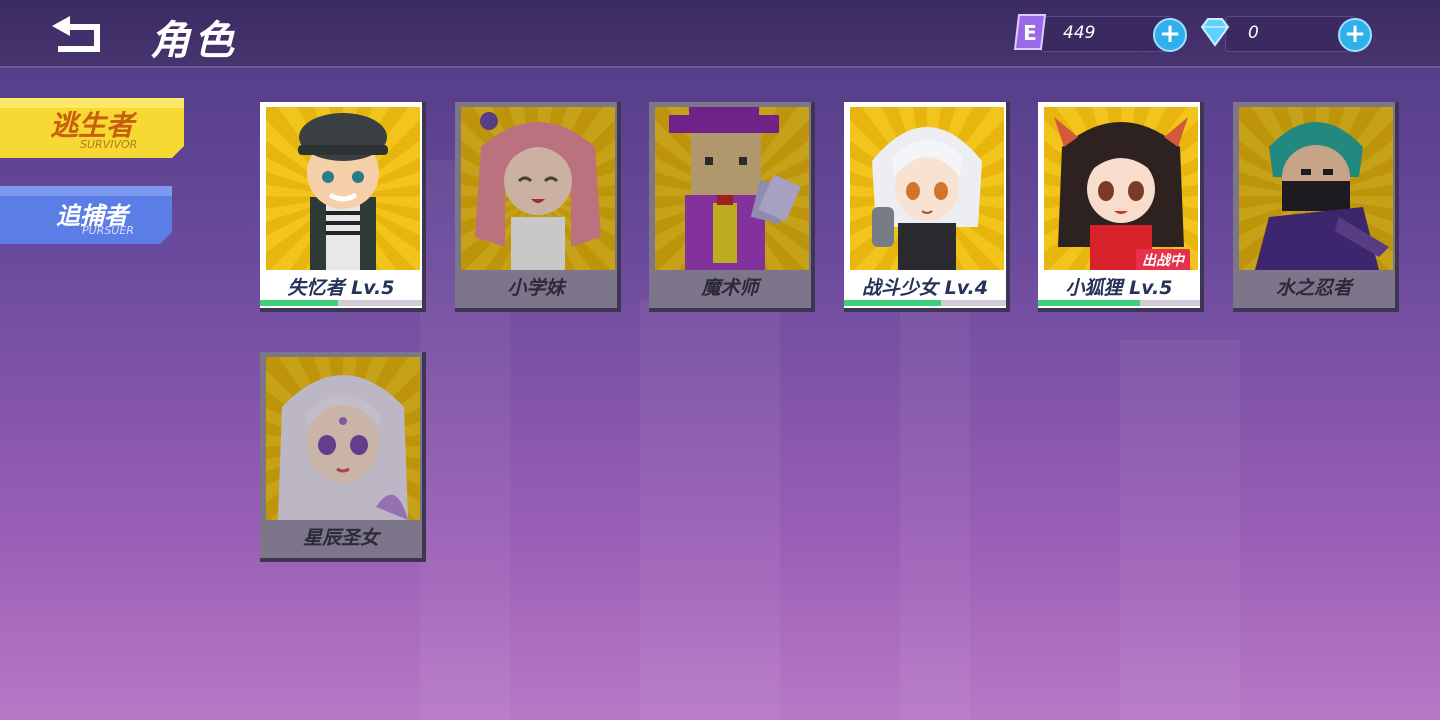 This screenshot has width=1440, height=720. Describe the element at coordinates (927, 198) in the screenshot. I see `battle-girl-portrait-image` at that location.